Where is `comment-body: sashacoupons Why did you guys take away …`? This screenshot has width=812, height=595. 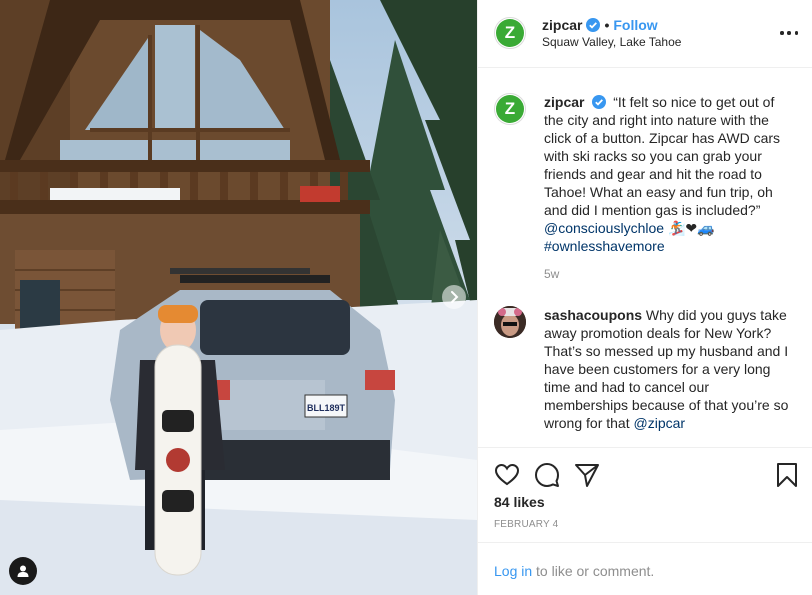
comment-body: sashacoupons Why did you guys take away … is located at coordinates (669, 369).